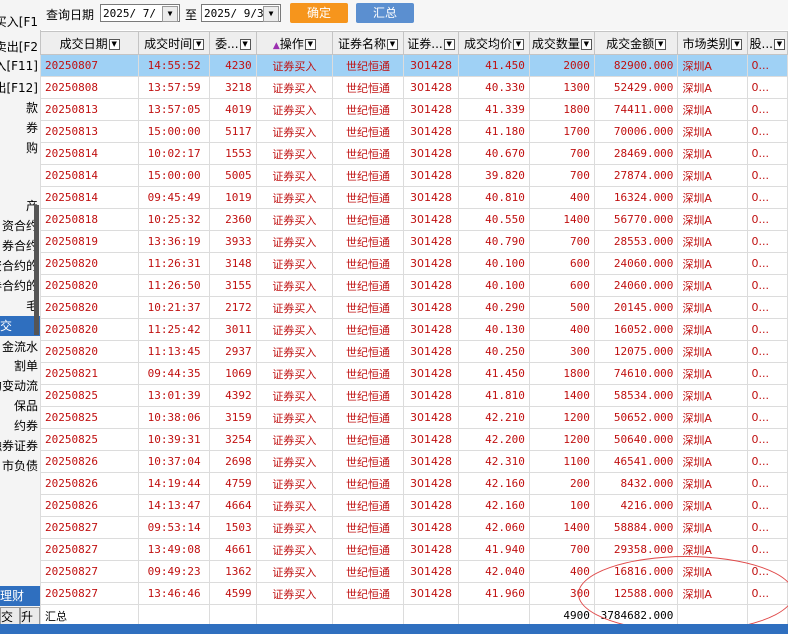 The image size is (788, 634). Describe the element at coordinates (26, 426) in the screenshot. I see `sidebar-item: 约券` at that location.